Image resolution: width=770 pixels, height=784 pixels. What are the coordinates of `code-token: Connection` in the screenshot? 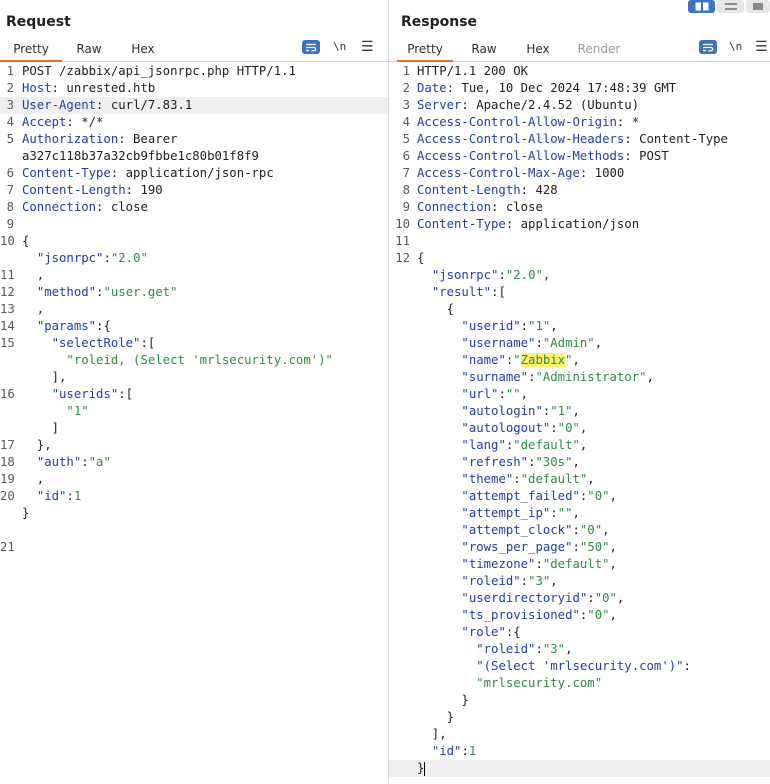 It's located at (59, 207).